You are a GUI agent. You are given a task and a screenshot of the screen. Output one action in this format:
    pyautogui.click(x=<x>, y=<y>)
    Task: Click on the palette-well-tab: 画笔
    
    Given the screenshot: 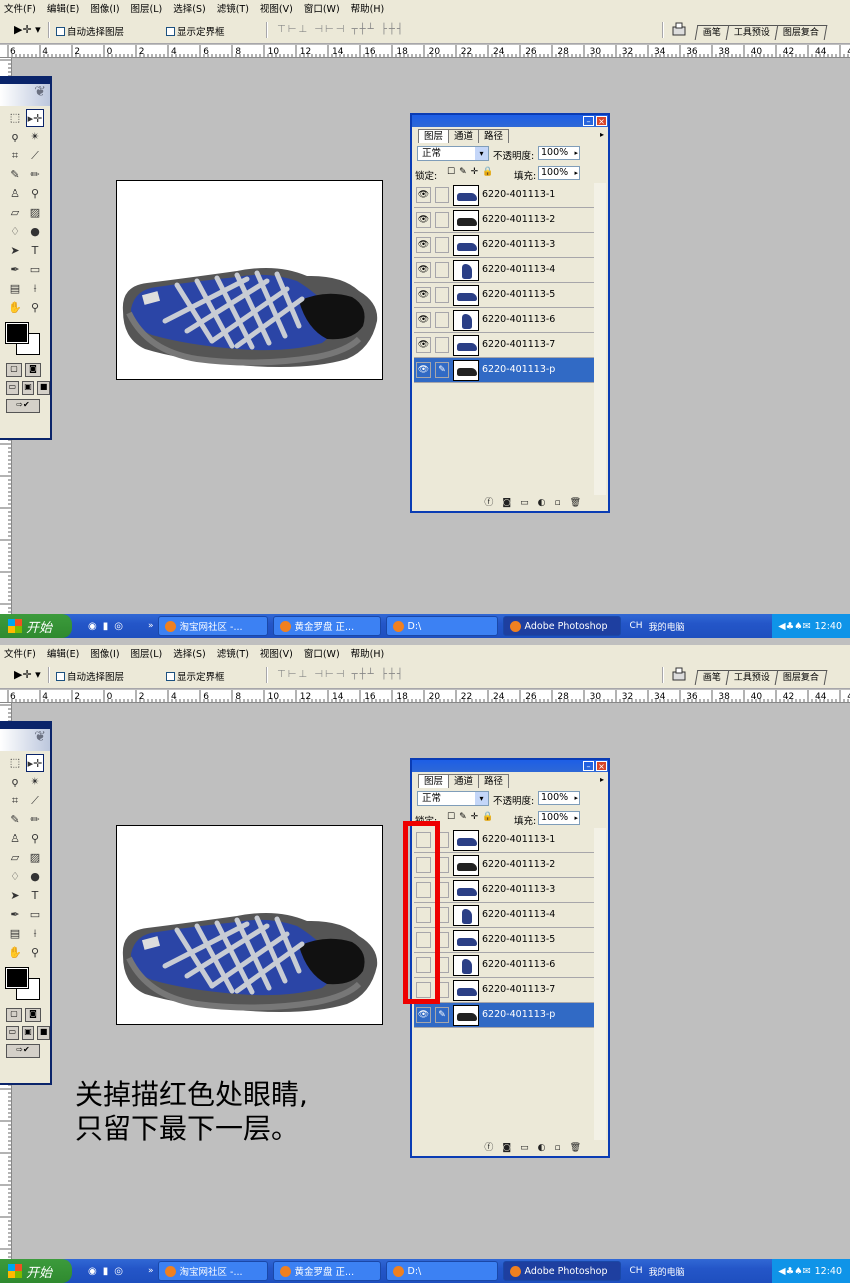 What is the action you would take?
    pyautogui.click(x=712, y=32)
    